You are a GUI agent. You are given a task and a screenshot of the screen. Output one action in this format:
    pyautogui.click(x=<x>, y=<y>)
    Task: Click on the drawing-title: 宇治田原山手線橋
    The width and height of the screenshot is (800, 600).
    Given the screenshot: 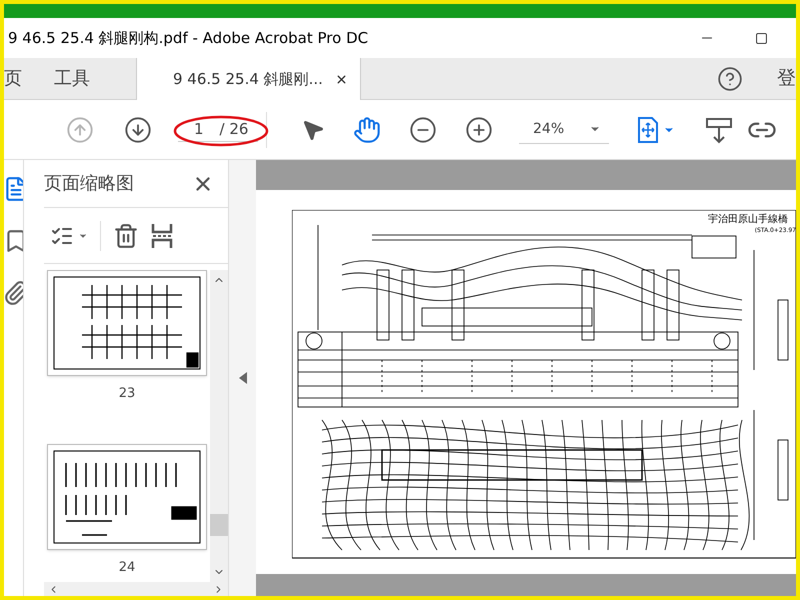 What is the action you would take?
    pyautogui.click(x=748, y=219)
    